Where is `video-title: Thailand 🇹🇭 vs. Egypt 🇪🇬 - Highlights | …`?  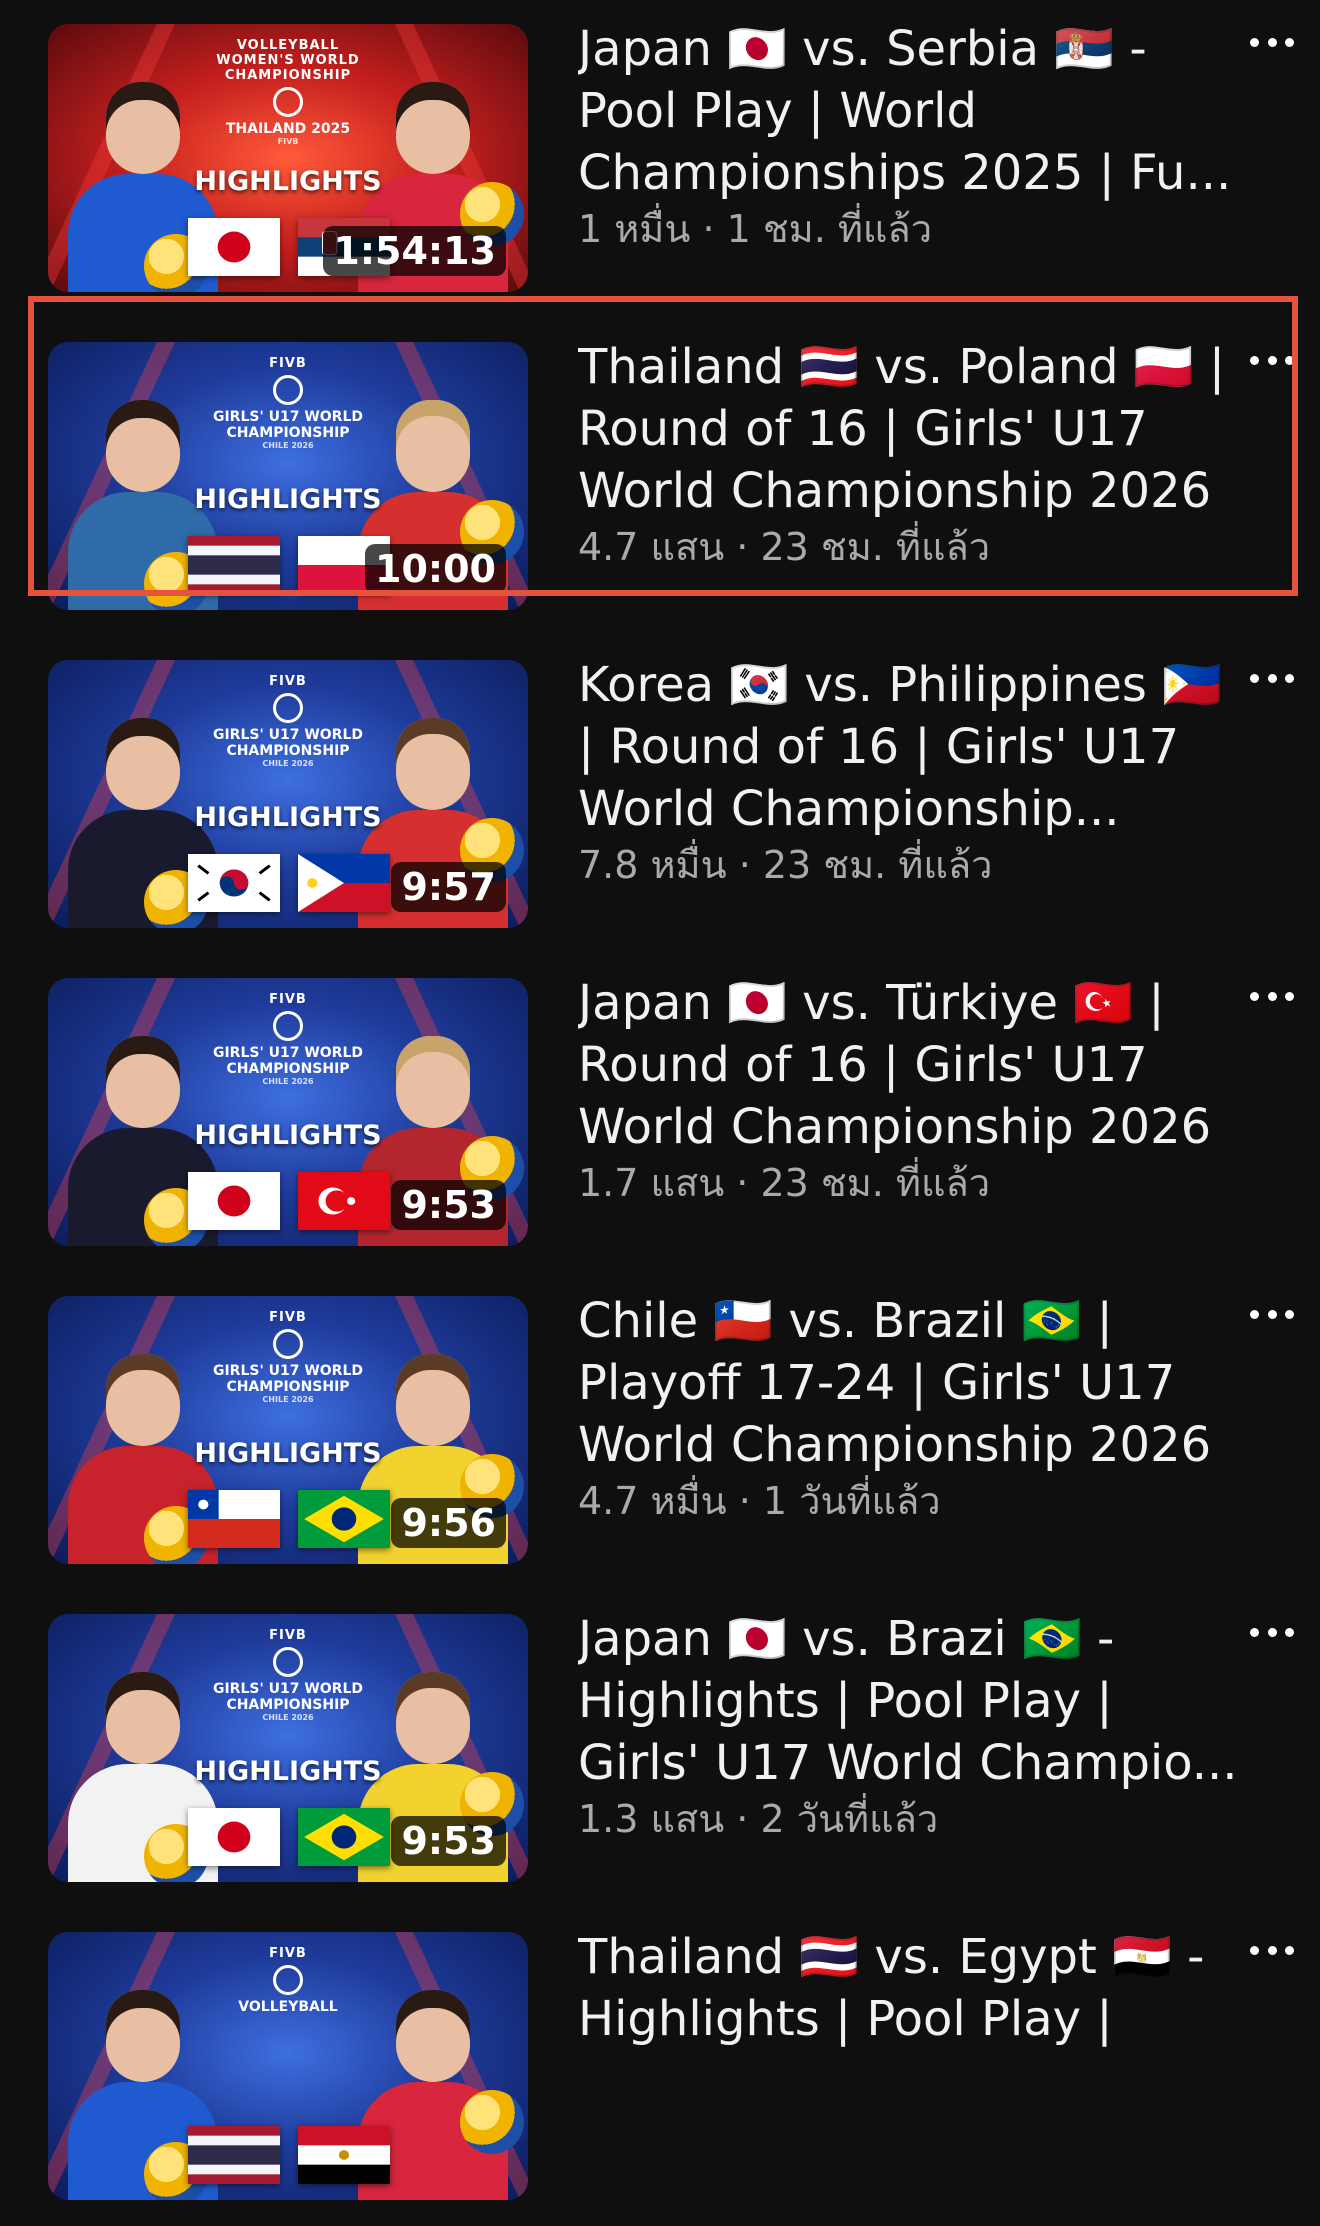
video-title: Thailand 🇹🇭 vs. Egypt 🇪🇬 - Highlights | … is located at coordinates (908, 1988).